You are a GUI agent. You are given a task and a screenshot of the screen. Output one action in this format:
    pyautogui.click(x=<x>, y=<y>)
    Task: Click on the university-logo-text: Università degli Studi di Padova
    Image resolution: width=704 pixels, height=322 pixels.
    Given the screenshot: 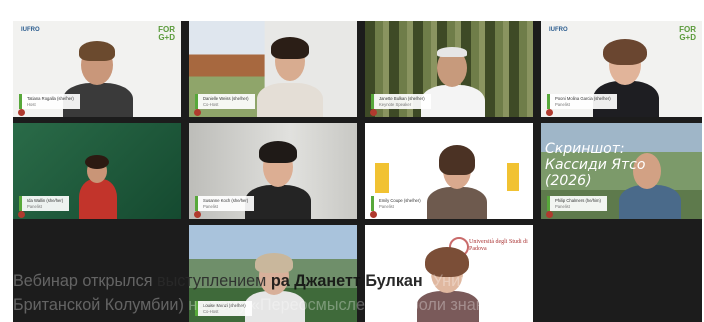 What is the action you would take?
    pyautogui.click(x=498, y=245)
    